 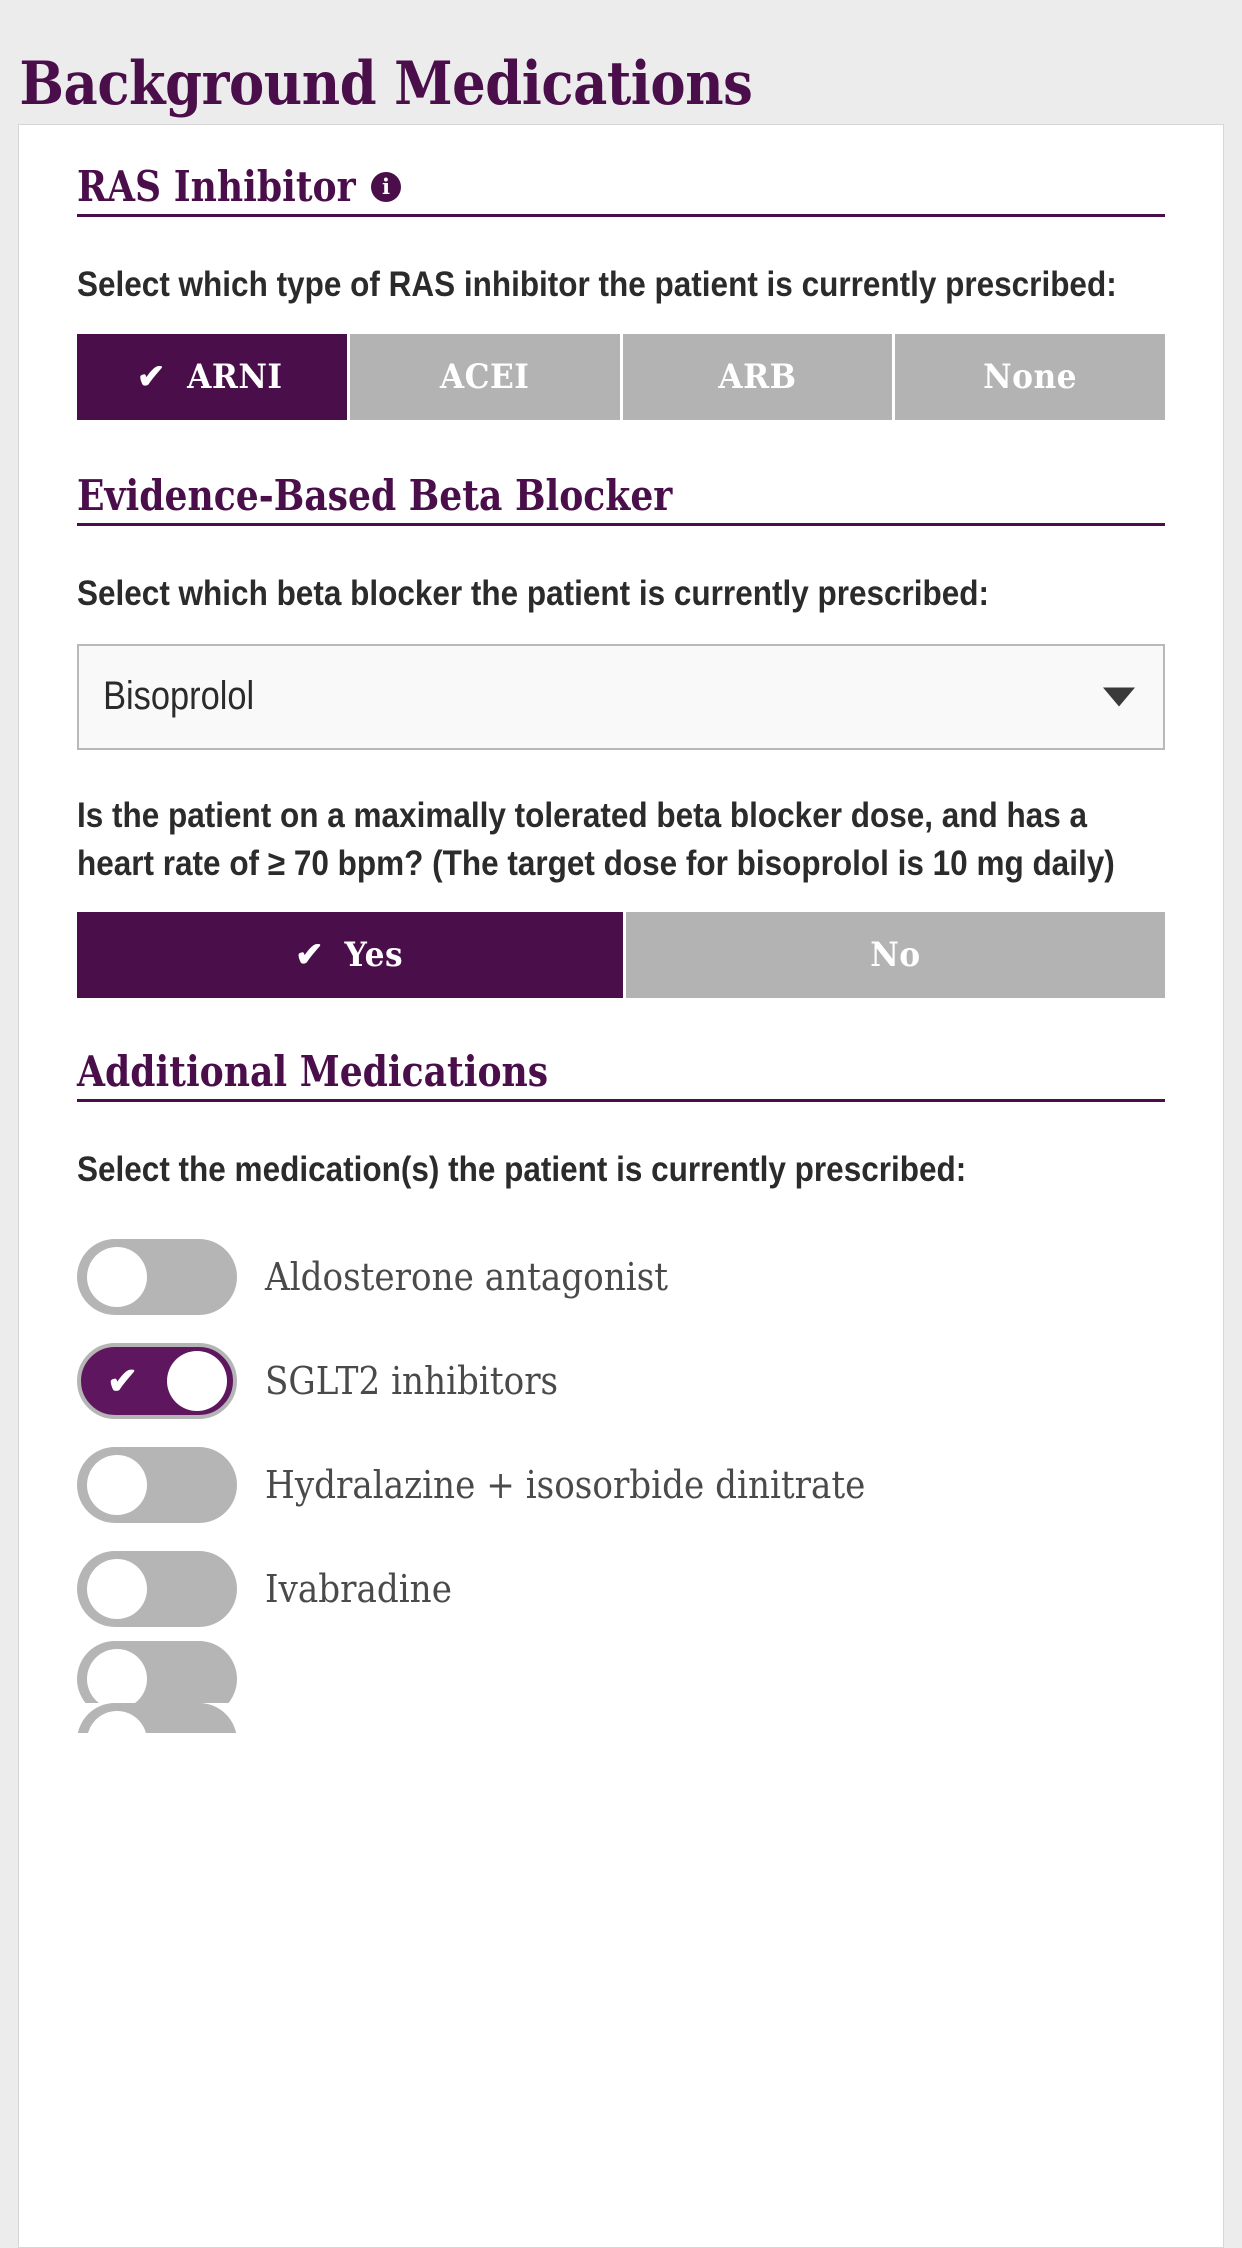 I want to click on beta-blocker-select: Bisoprolol, so click(x=621, y=696).